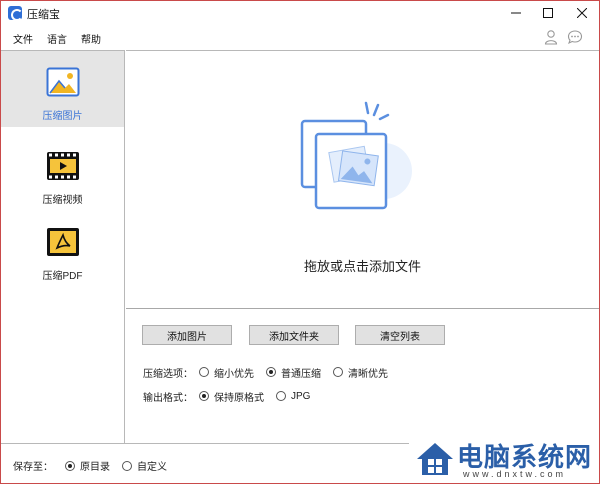 This screenshot has height=484, width=600. Describe the element at coordinates (63, 242) in the screenshot. I see `pdf-icon` at that location.